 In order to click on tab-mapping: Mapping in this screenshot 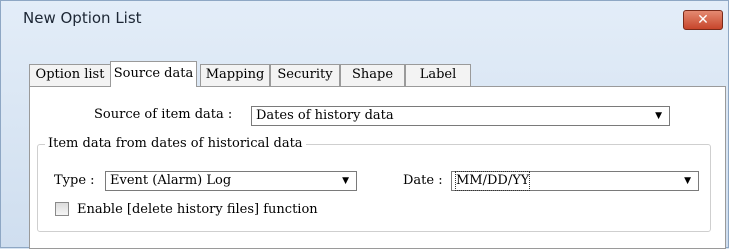, I will do `click(235, 75)`.